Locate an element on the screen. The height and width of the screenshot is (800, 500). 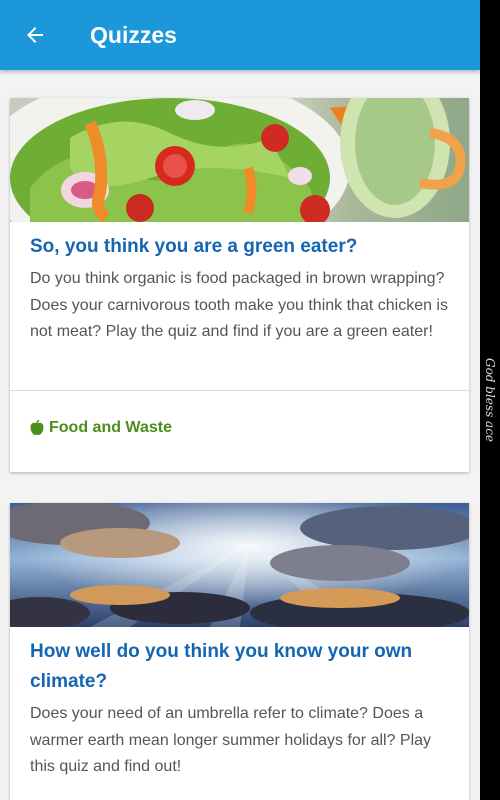
arrow-left-icon is located at coordinates (35, 35).